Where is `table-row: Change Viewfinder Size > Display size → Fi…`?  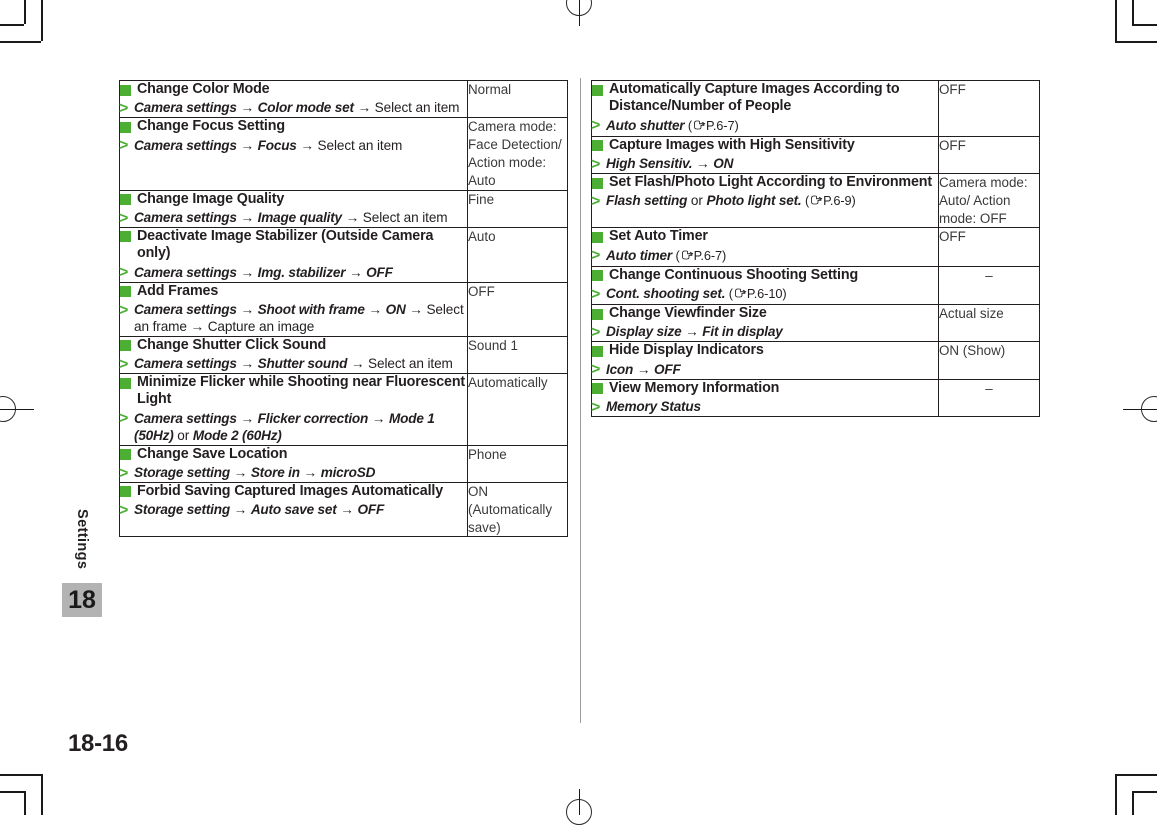 table-row: Change Viewfinder Size > Display size → Fi… is located at coordinates (815, 323).